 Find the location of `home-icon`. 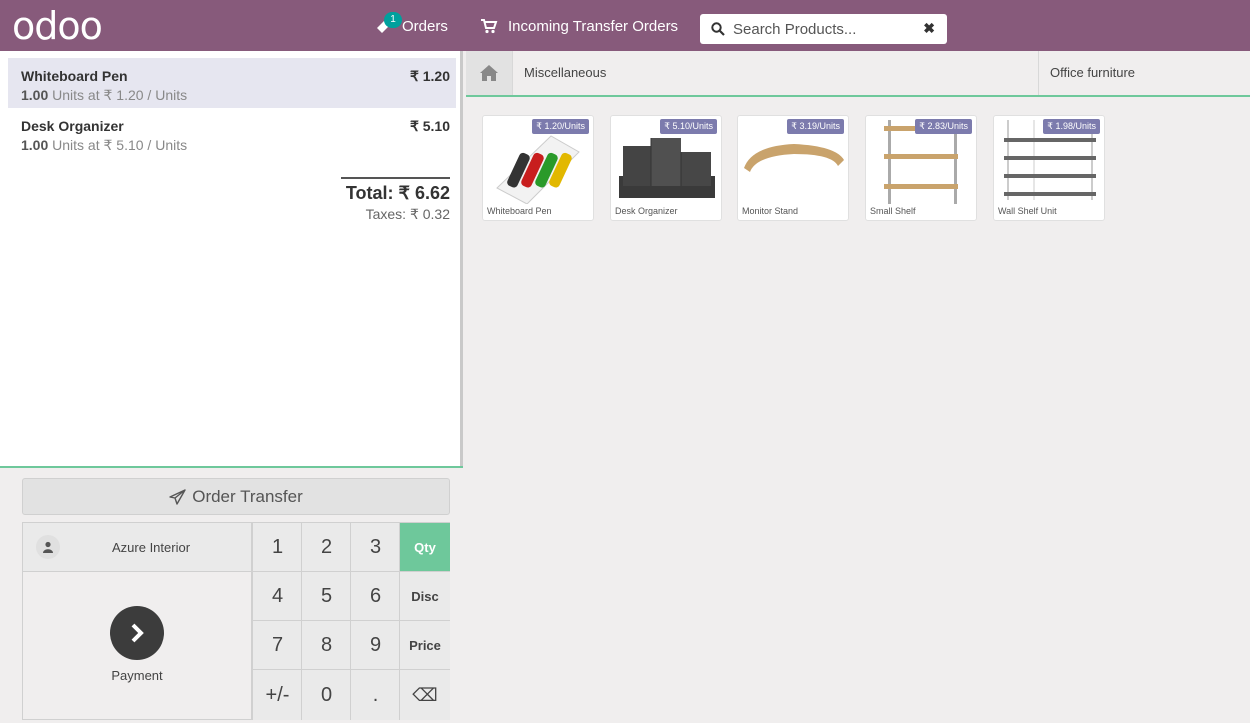

home-icon is located at coordinates (489, 73).